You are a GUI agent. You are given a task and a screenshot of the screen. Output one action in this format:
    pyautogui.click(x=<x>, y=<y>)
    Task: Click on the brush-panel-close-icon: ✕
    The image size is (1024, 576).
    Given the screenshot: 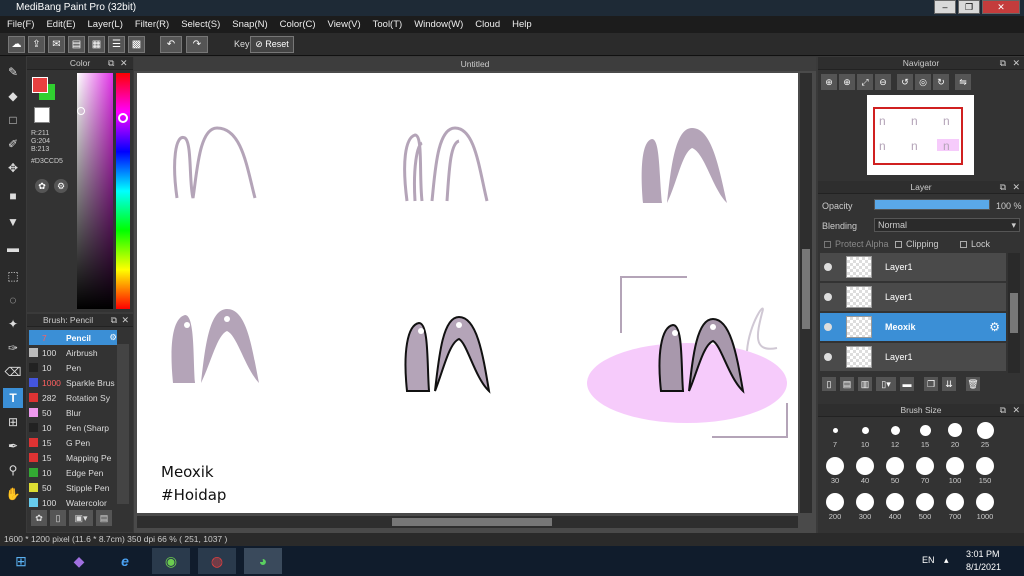 What is the action you would take?
    pyautogui.click(x=125, y=320)
    